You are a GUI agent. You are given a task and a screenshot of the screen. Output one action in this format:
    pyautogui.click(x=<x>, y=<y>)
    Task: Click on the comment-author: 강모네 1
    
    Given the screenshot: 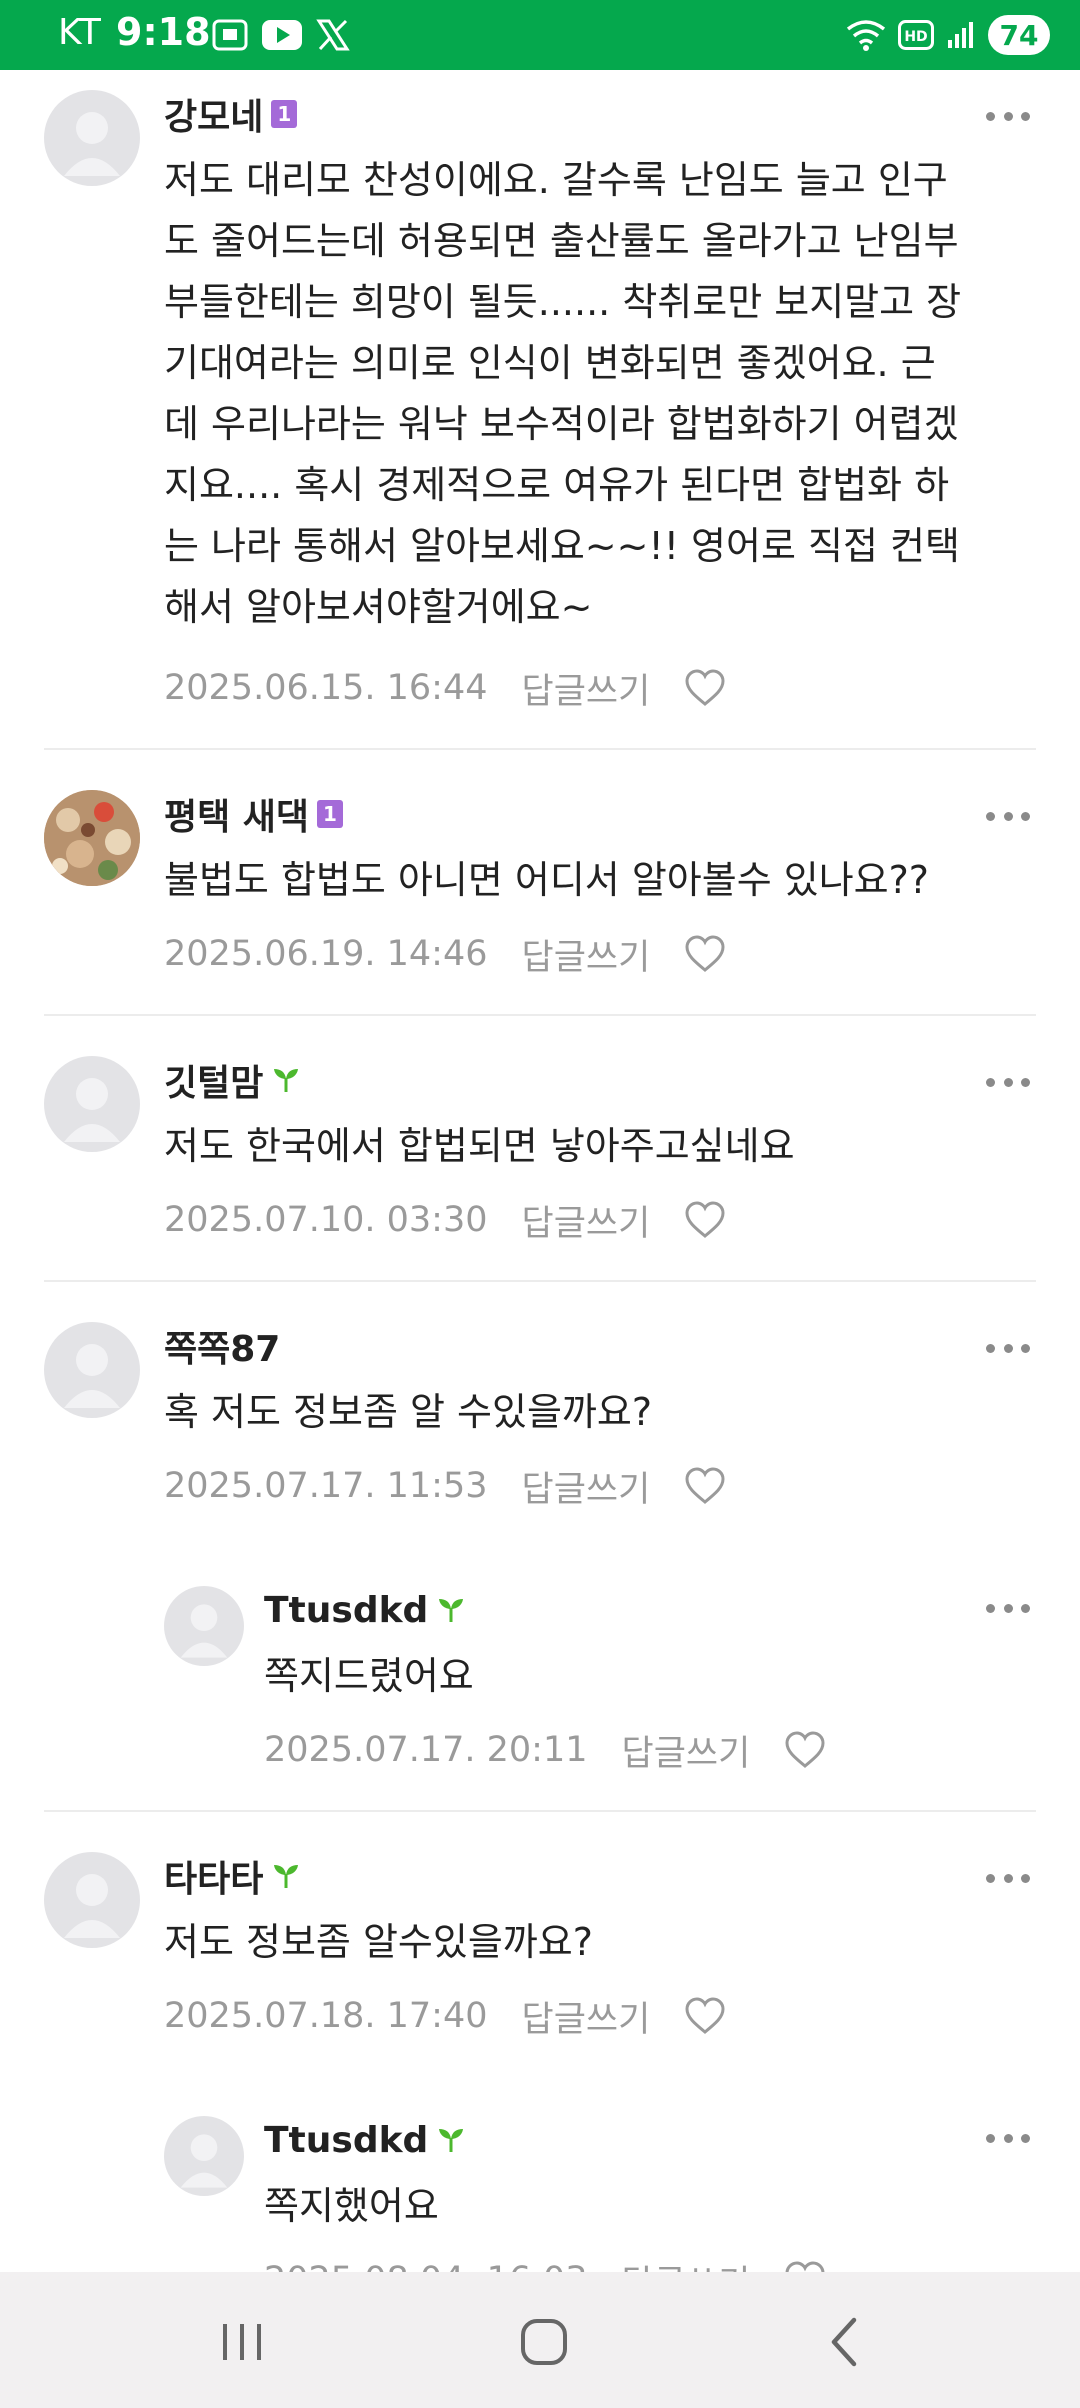 What is the action you would take?
    pyautogui.click(x=231, y=115)
    